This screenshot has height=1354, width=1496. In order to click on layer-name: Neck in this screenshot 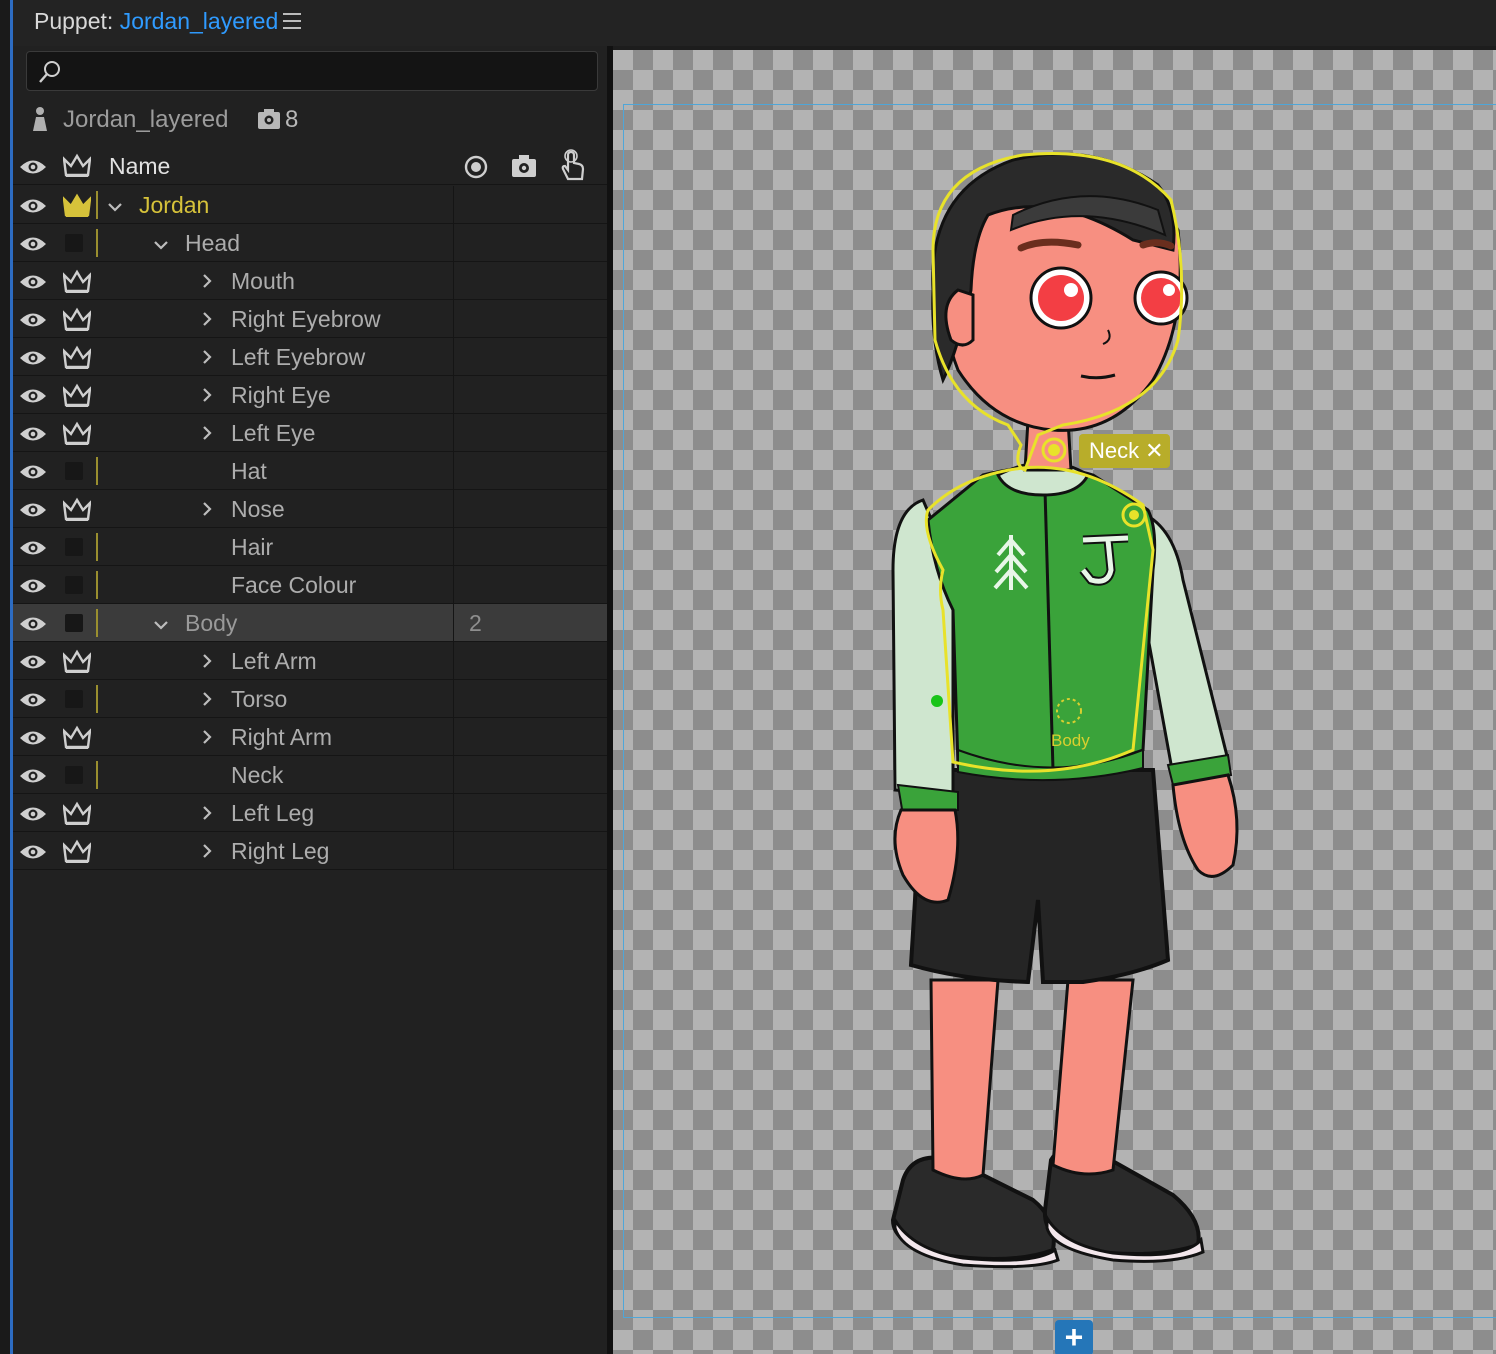, I will do `click(257, 775)`.